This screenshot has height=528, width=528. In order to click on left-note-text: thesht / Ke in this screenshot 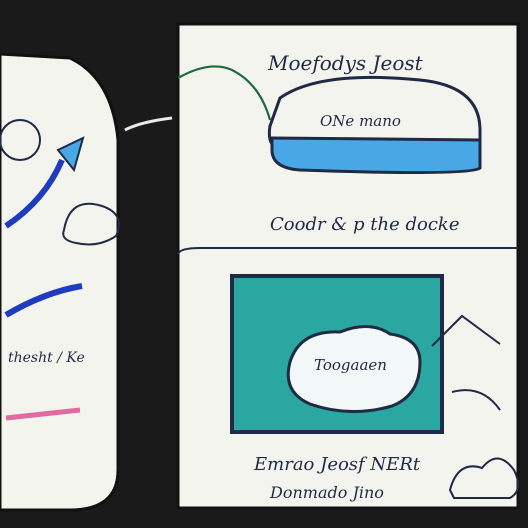, I will do `click(46, 358)`.